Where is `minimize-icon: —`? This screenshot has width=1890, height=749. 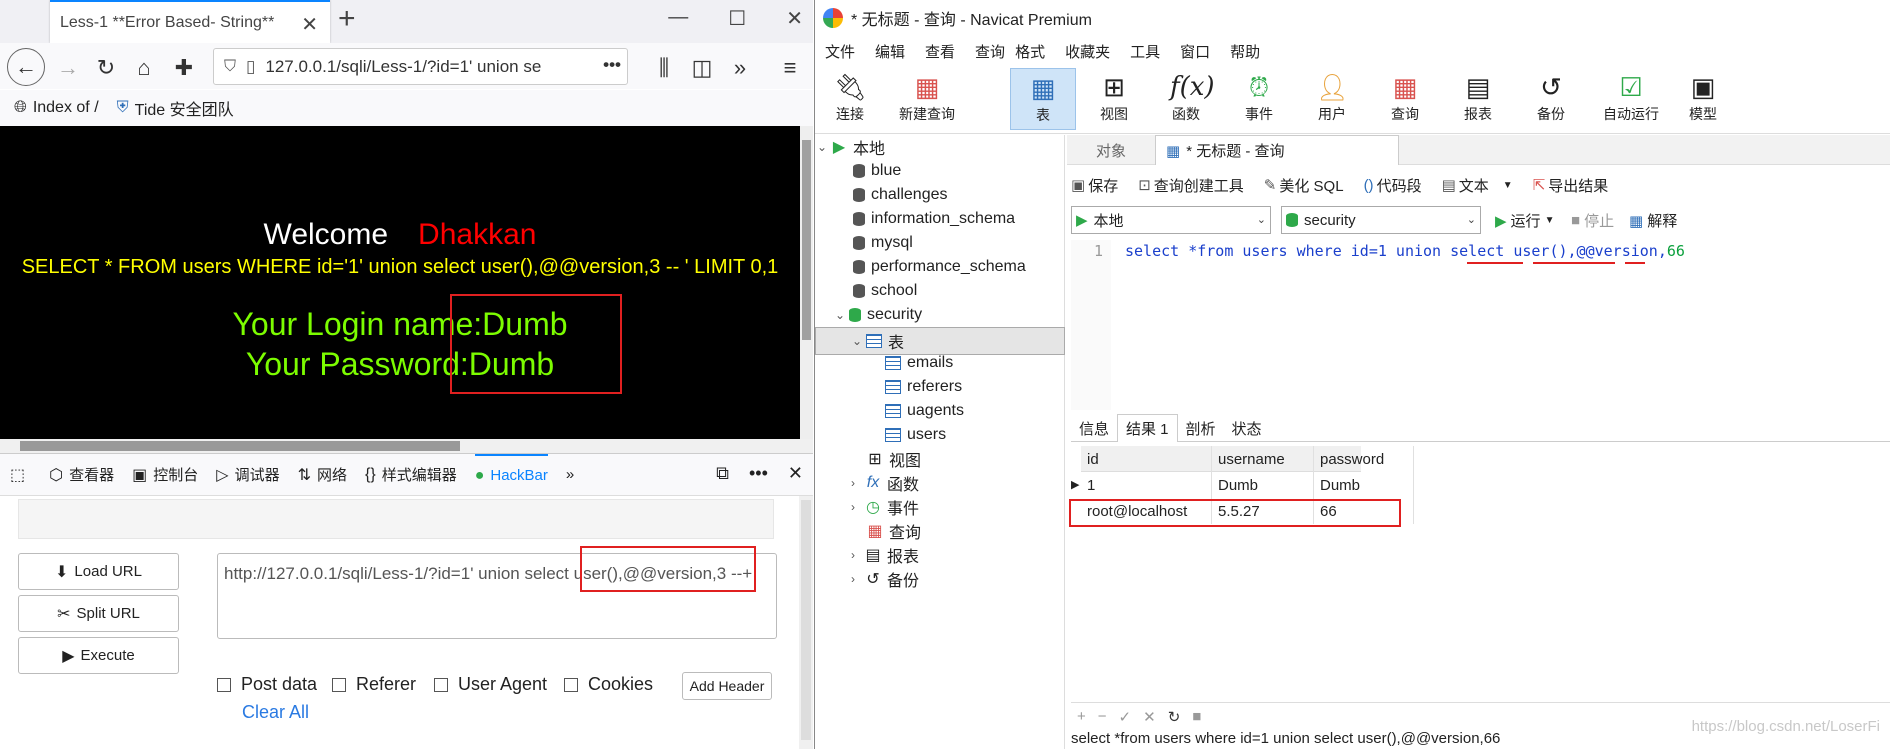 minimize-icon: — is located at coordinates (678, 18).